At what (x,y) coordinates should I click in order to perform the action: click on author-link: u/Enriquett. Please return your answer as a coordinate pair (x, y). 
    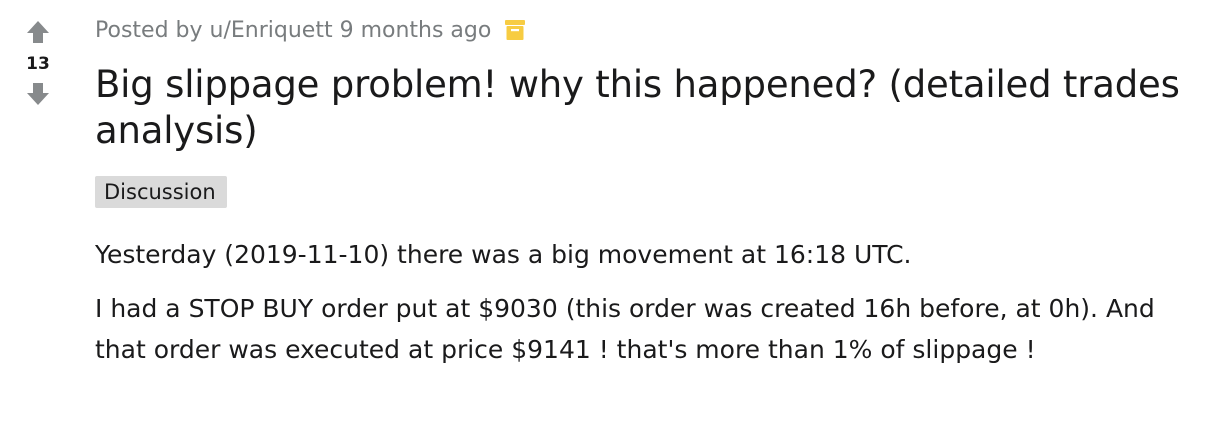
    Looking at the image, I should click on (271, 30).